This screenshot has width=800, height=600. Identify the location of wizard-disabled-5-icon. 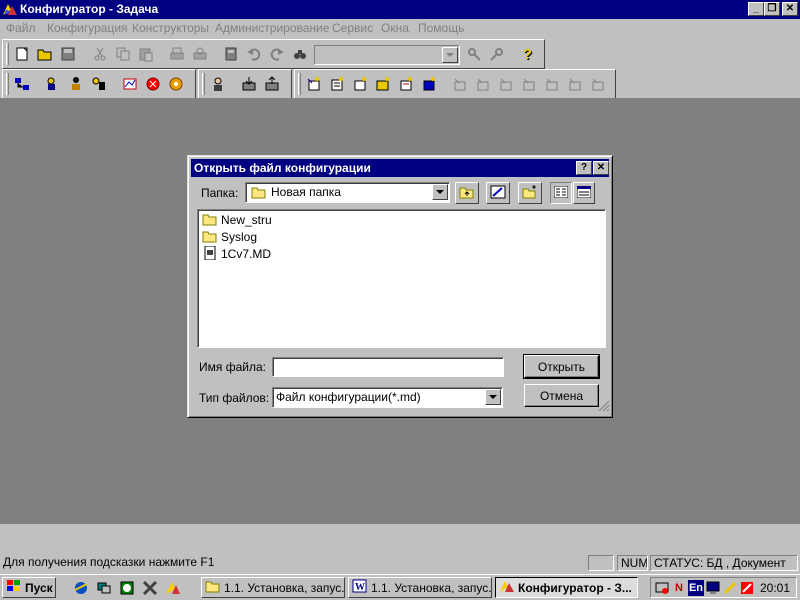
(552, 84).